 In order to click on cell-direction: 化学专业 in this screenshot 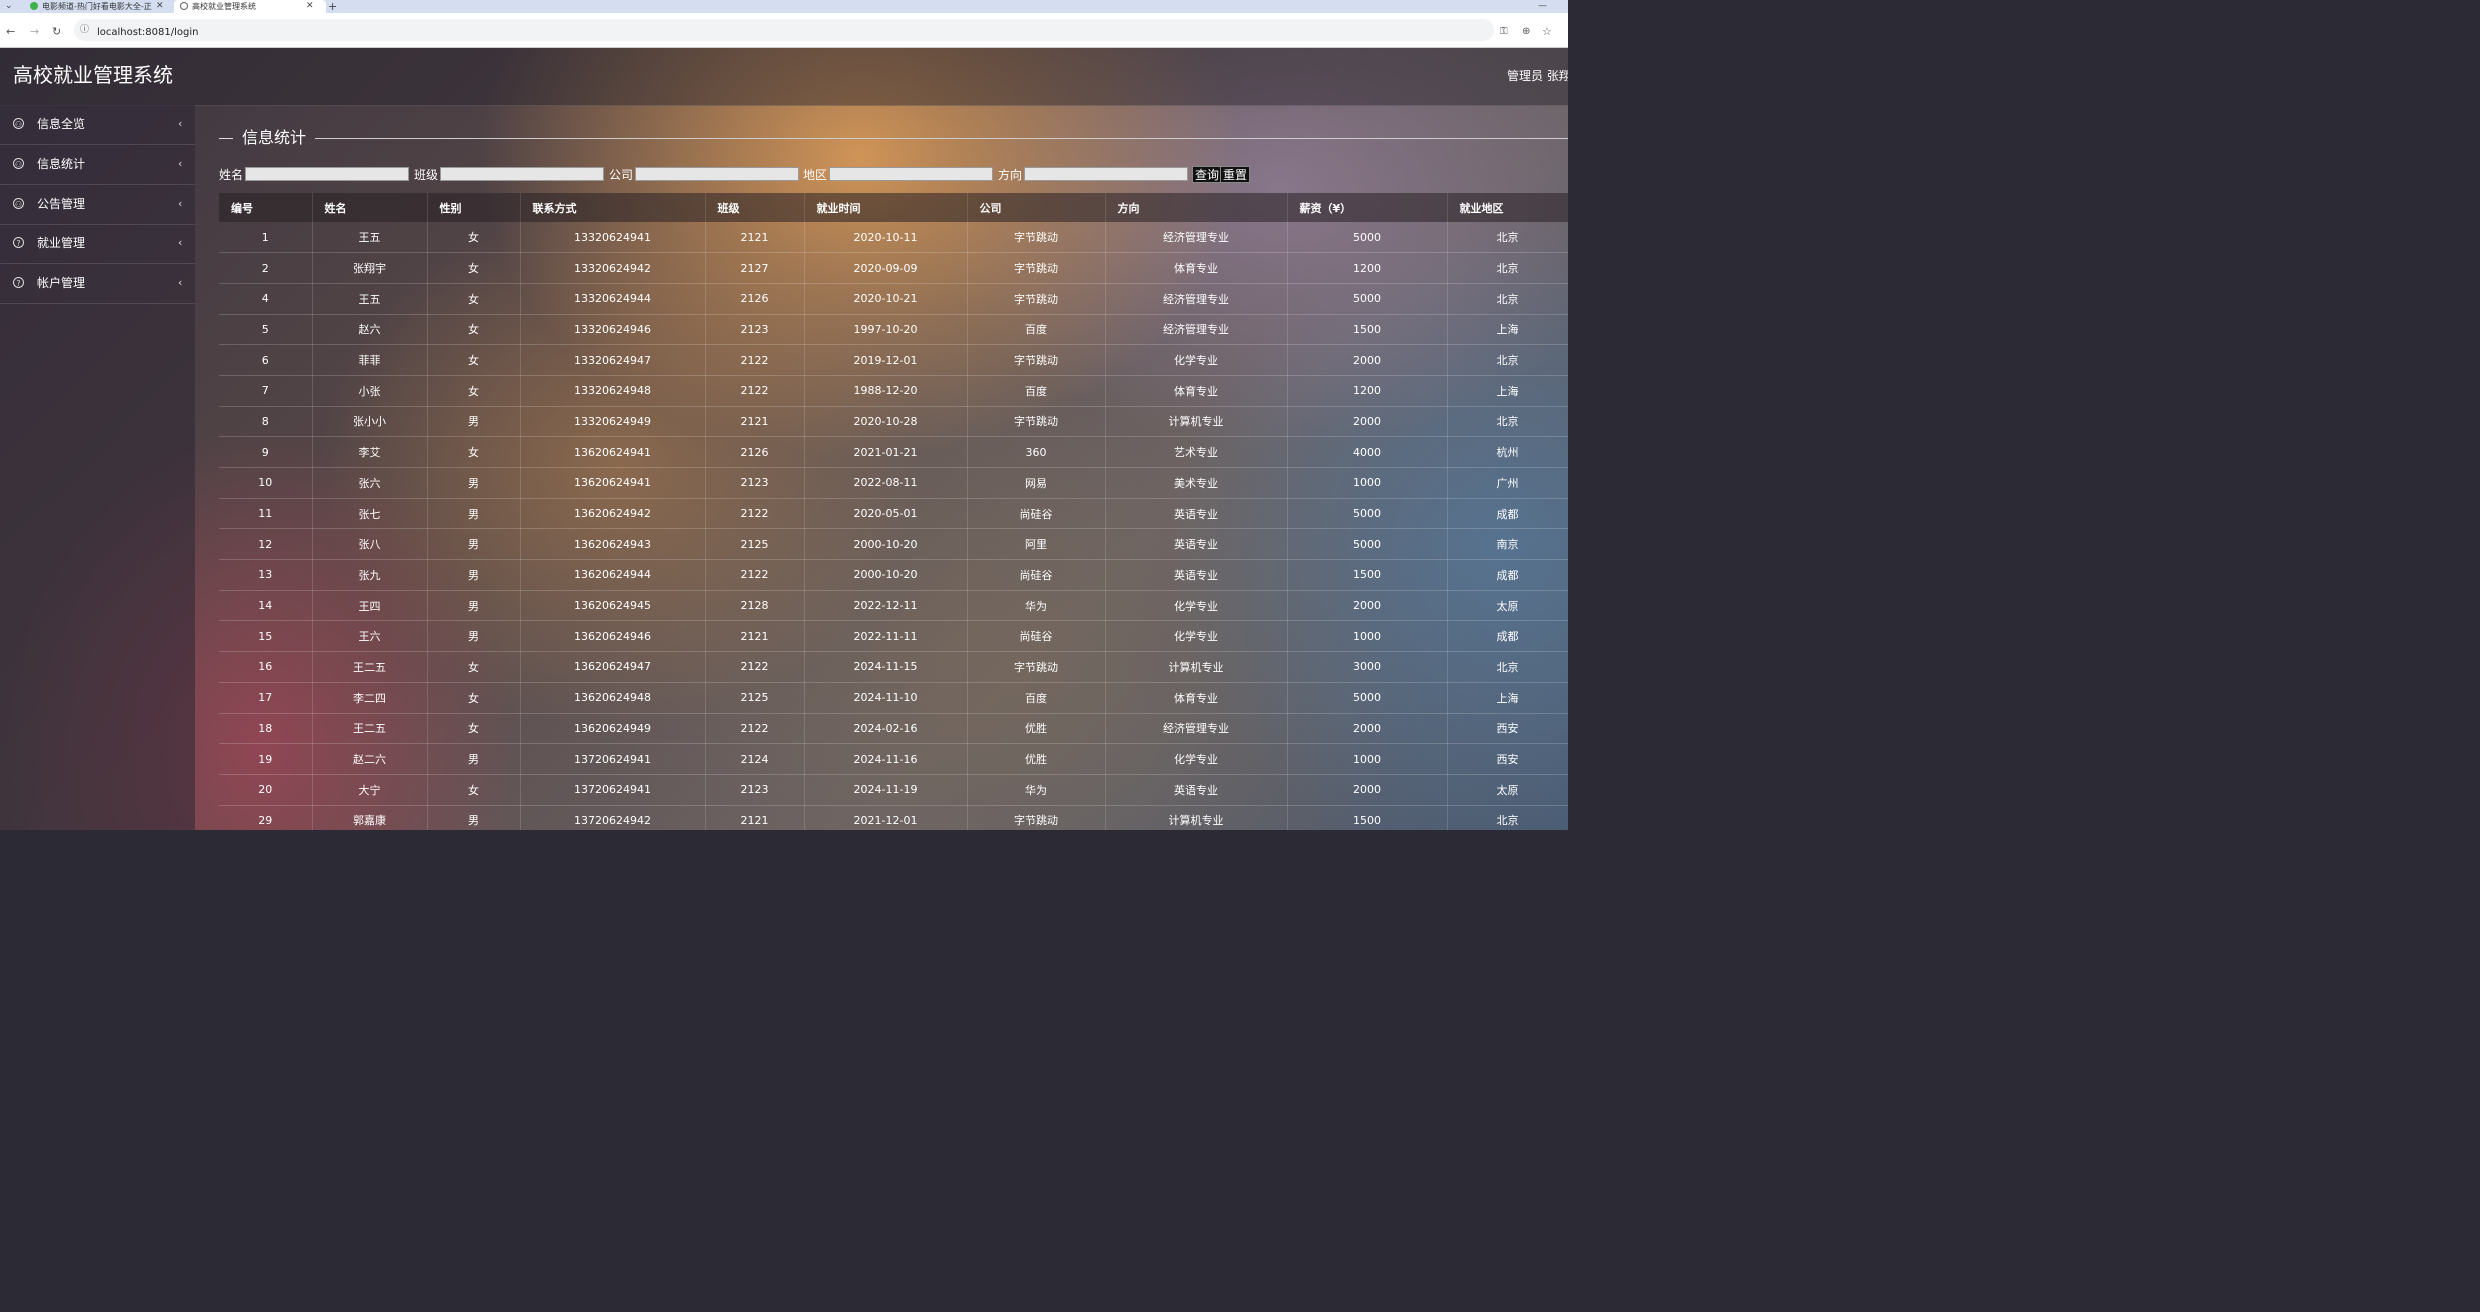, I will do `click(1196, 636)`.